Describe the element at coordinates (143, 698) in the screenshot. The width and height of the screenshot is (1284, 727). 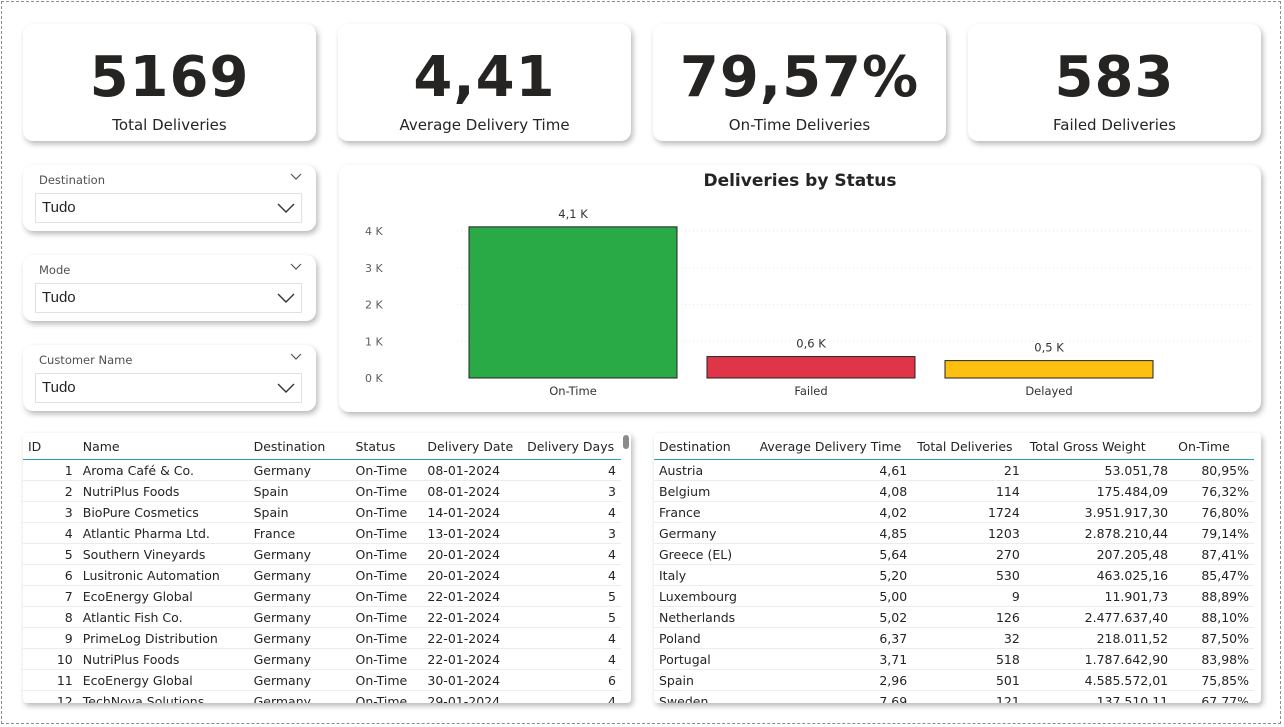
I see `table-cell: TechNova Solutions` at that location.